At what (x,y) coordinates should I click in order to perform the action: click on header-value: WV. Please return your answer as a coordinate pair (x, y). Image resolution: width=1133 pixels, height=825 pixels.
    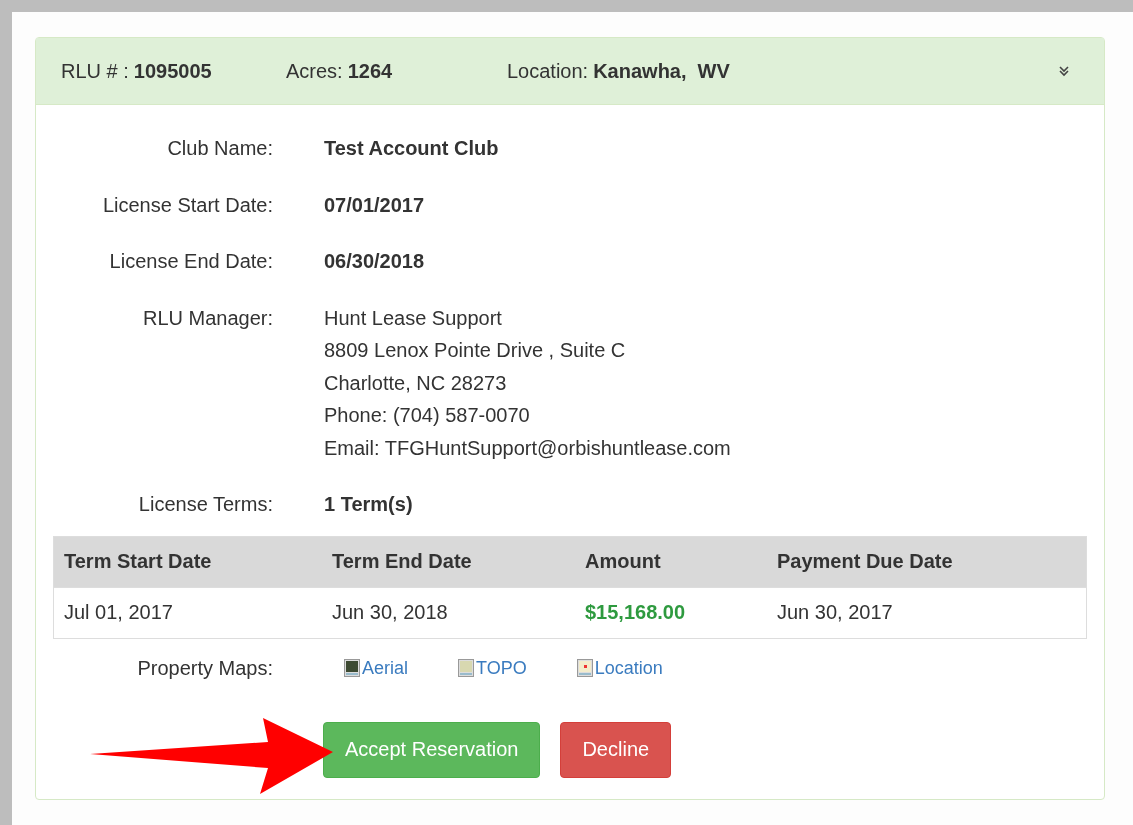
    Looking at the image, I should click on (713, 71).